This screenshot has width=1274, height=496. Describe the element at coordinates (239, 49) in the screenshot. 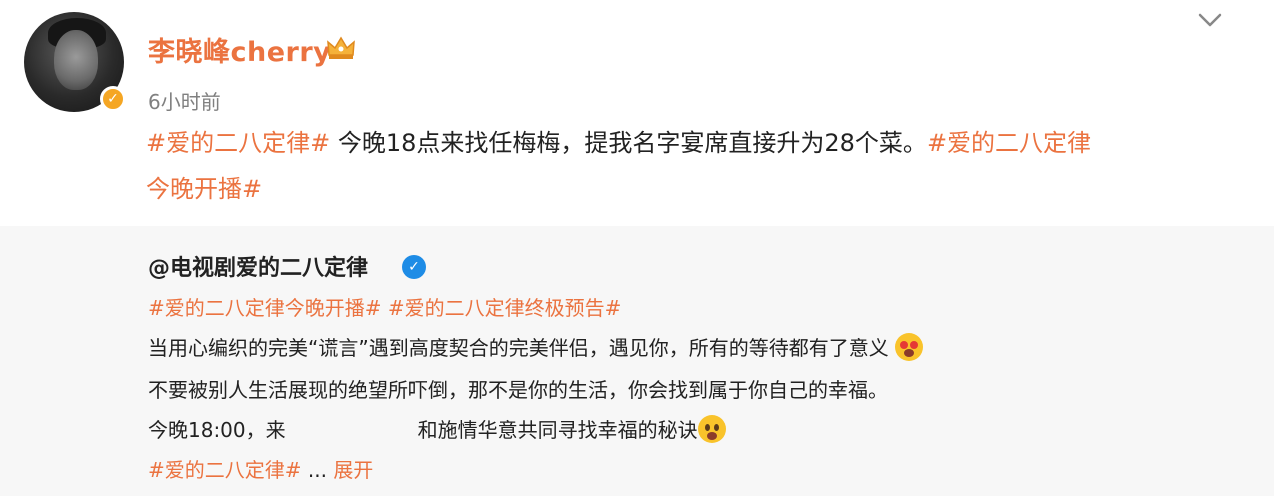

I see `username-link: 李晓峰cherry` at that location.